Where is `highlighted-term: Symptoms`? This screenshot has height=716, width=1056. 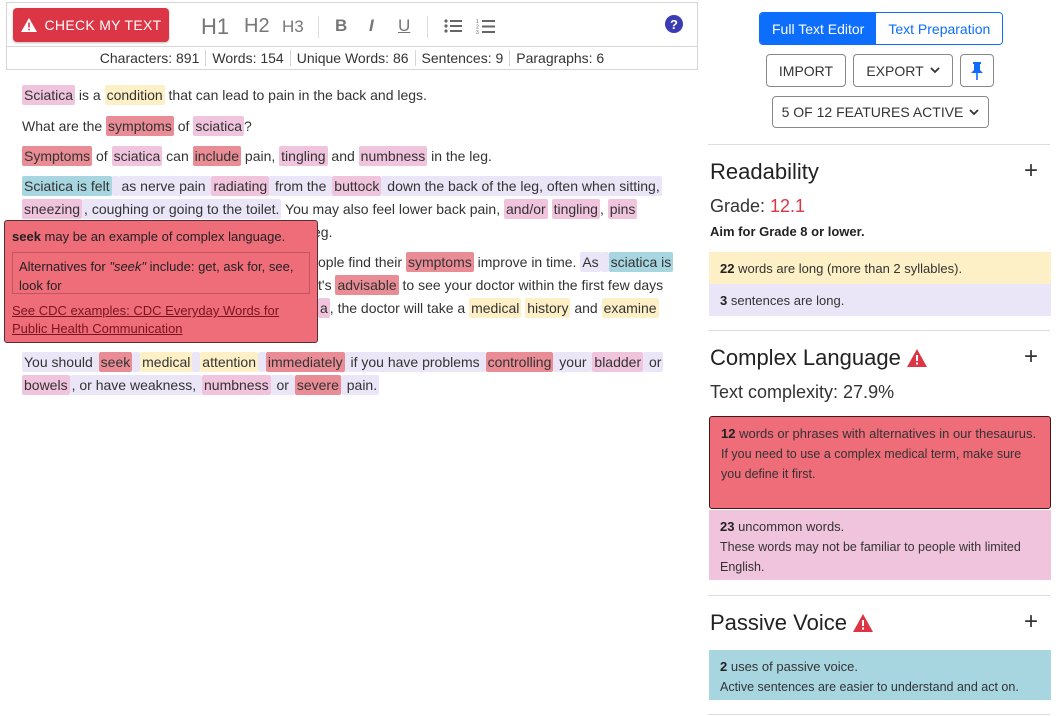 highlighted-term: Symptoms is located at coordinates (57, 156).